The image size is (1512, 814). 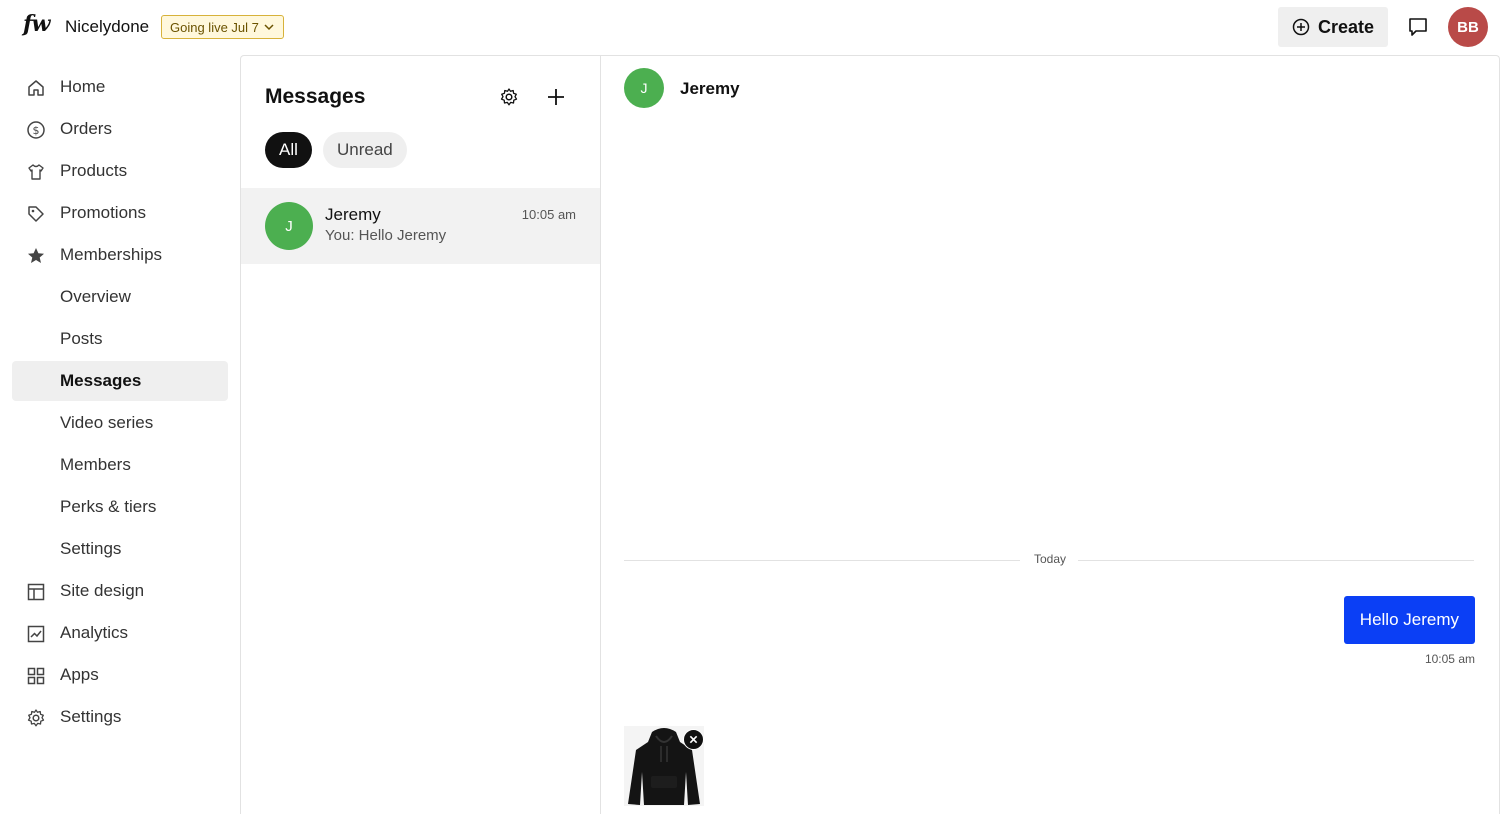 I want to click on sidebar-item-settings: Settings, so click(x=120, y=717).